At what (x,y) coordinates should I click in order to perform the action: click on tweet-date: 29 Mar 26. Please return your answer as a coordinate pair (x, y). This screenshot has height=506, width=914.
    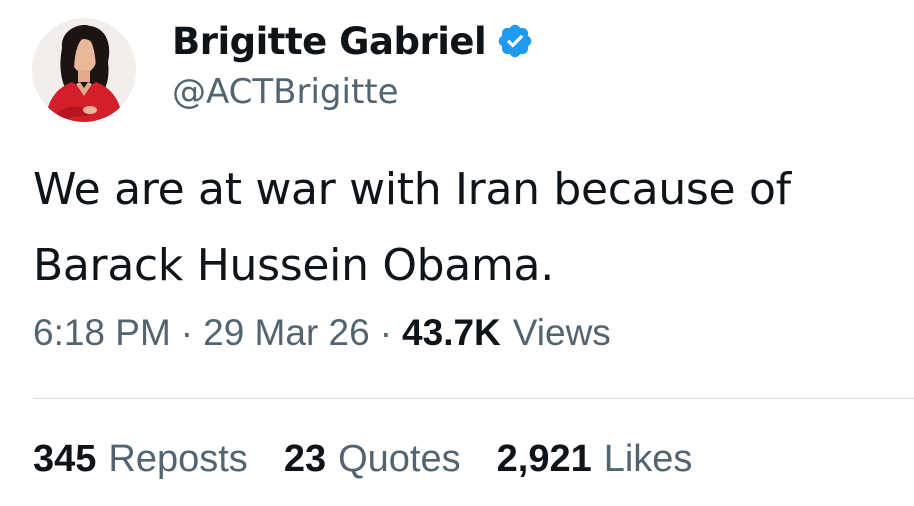
    Looking at the image, I should click on (286, 333).